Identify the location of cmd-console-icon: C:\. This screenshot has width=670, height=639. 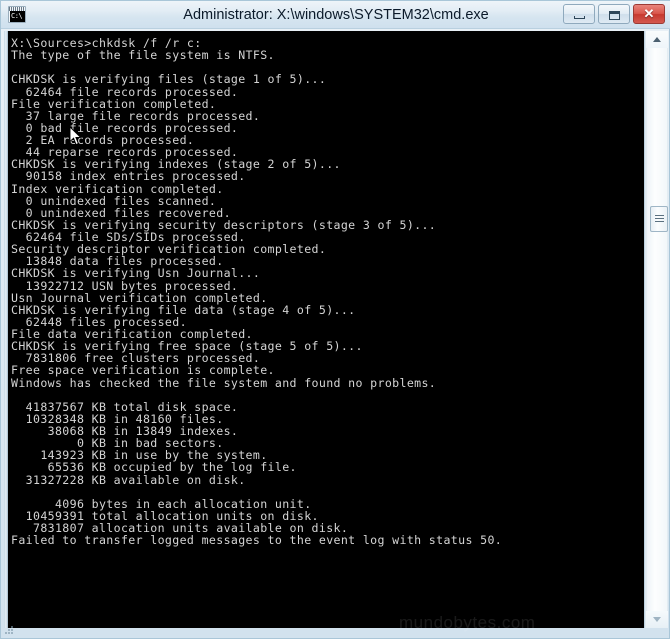
(17, 14).